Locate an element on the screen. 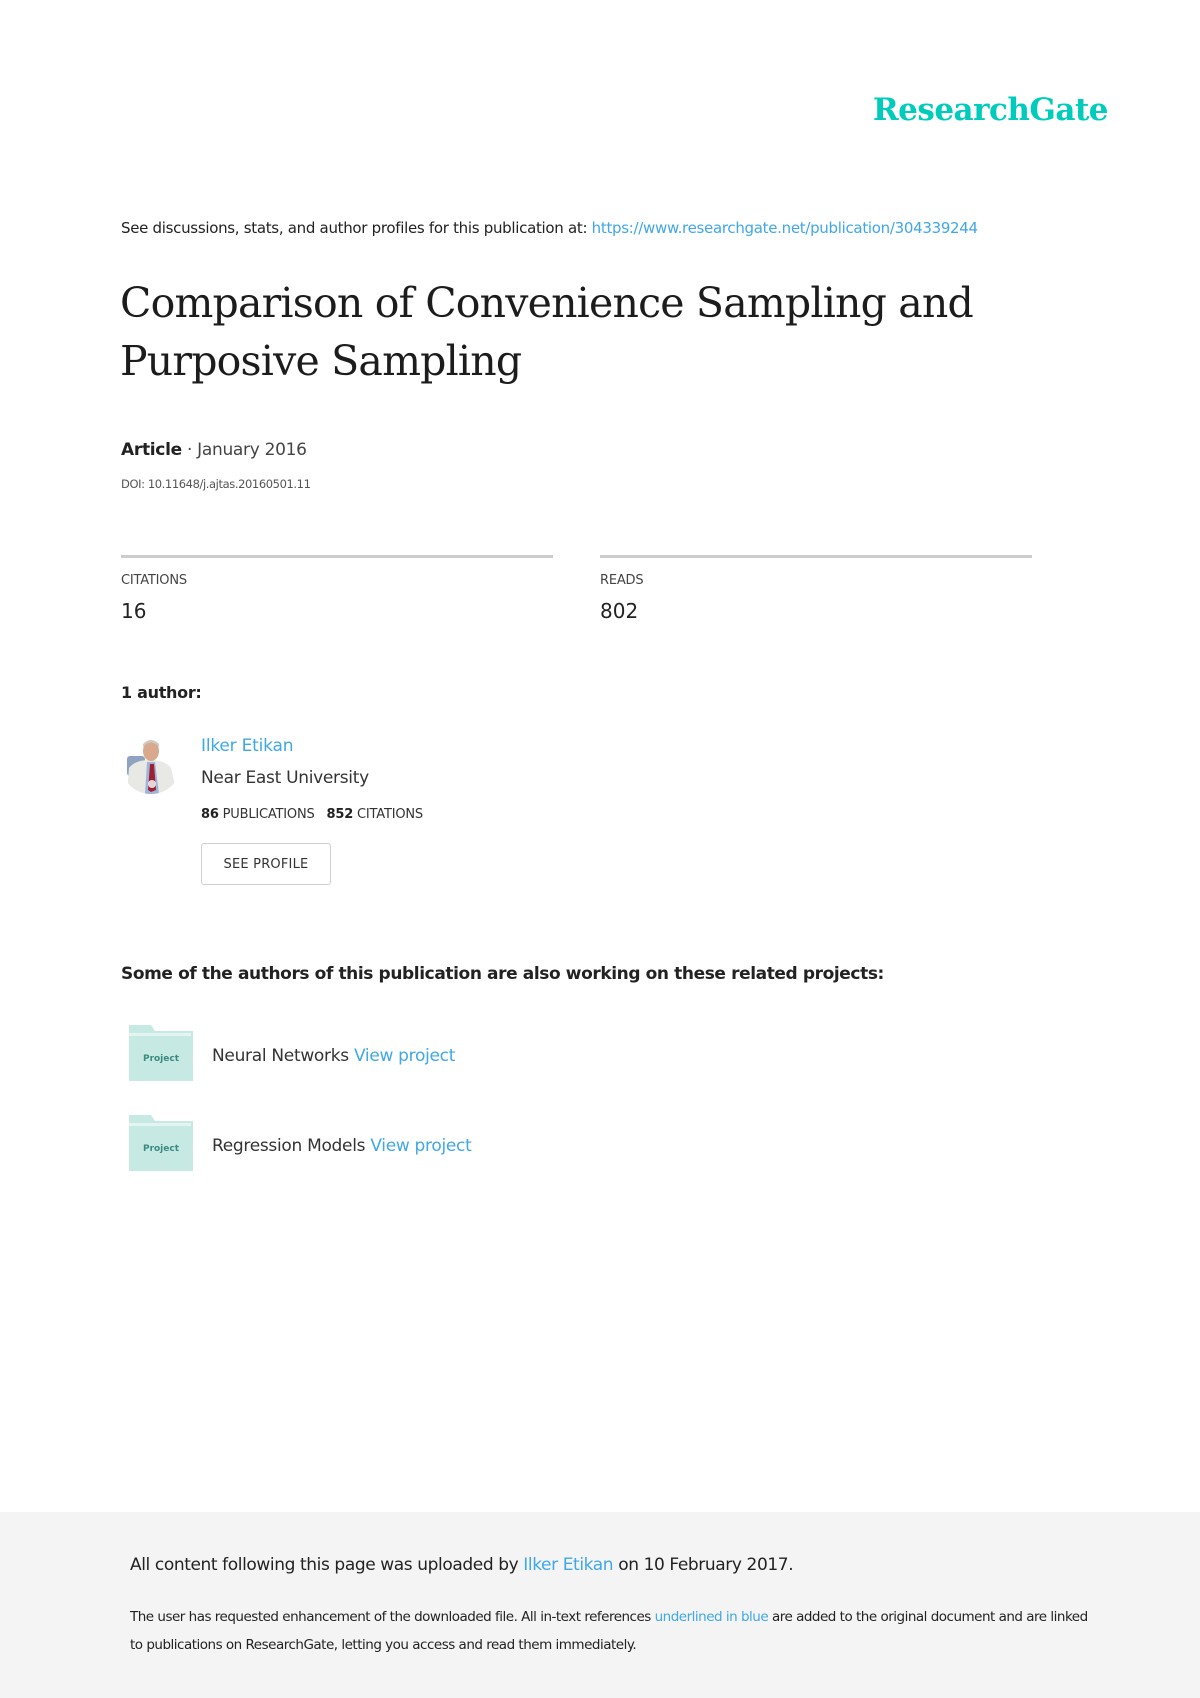 This screenshot has width=1200, height=1698. publication-meta: Article · January 2016 is located at coordinates (214, 450).